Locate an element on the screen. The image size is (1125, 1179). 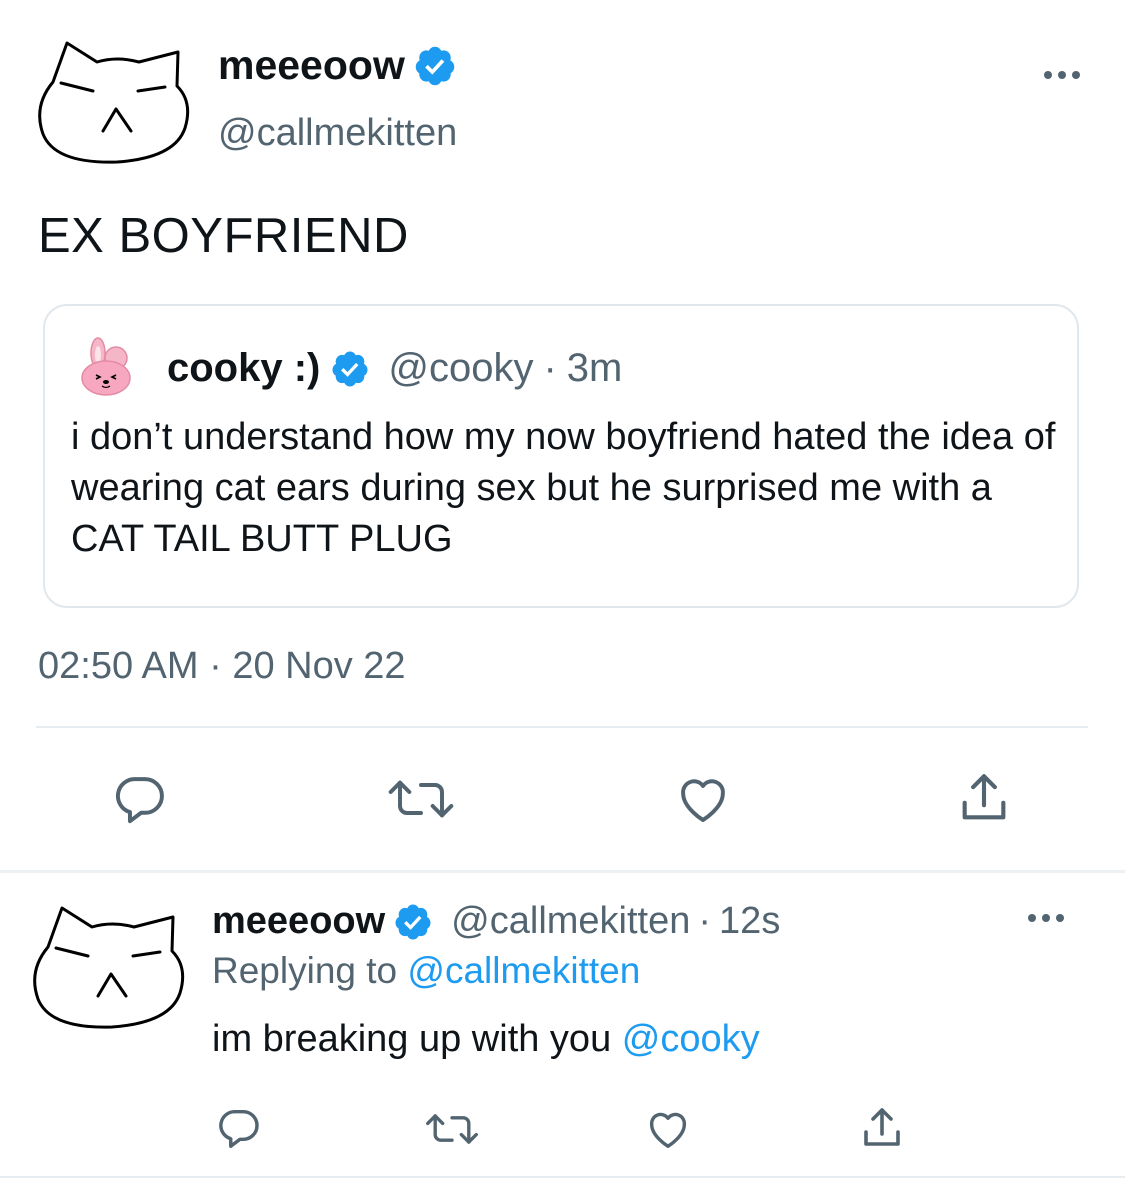
tweet-timestamp: 02:50 AM · 20 Nov 22 is located at coordinates (222, 666).